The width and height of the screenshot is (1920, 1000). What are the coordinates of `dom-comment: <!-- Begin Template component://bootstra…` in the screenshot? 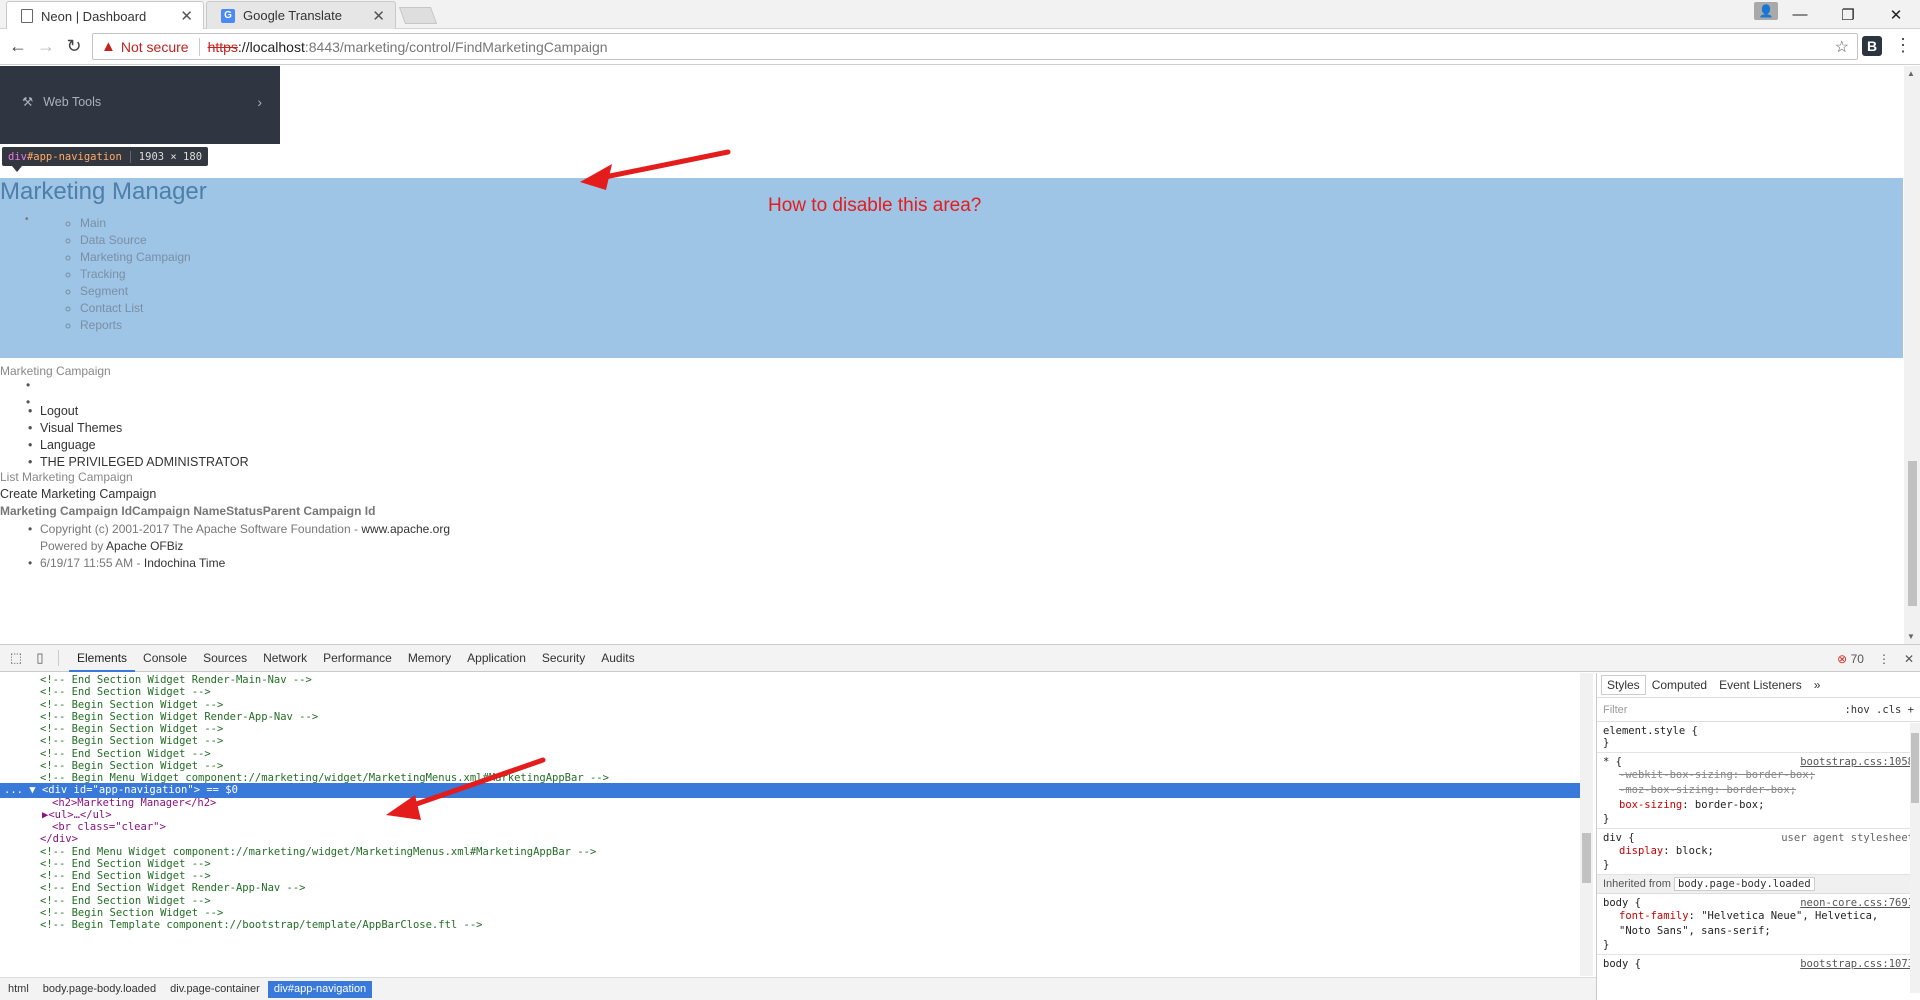 It's located at (261, 925).